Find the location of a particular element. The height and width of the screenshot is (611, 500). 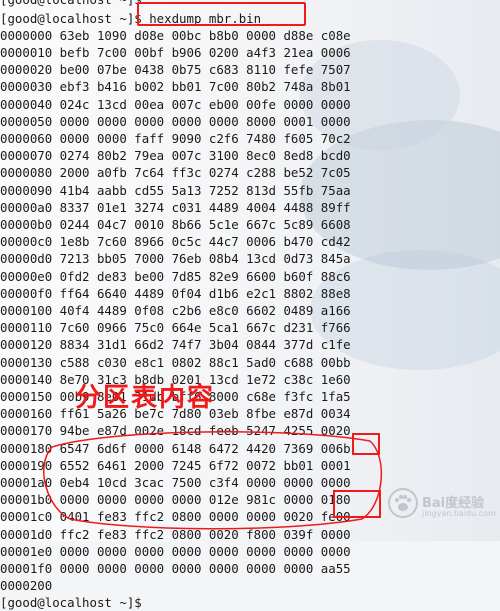

hexdump-end-offset: 0000200 is located at coordinates (26, 586).